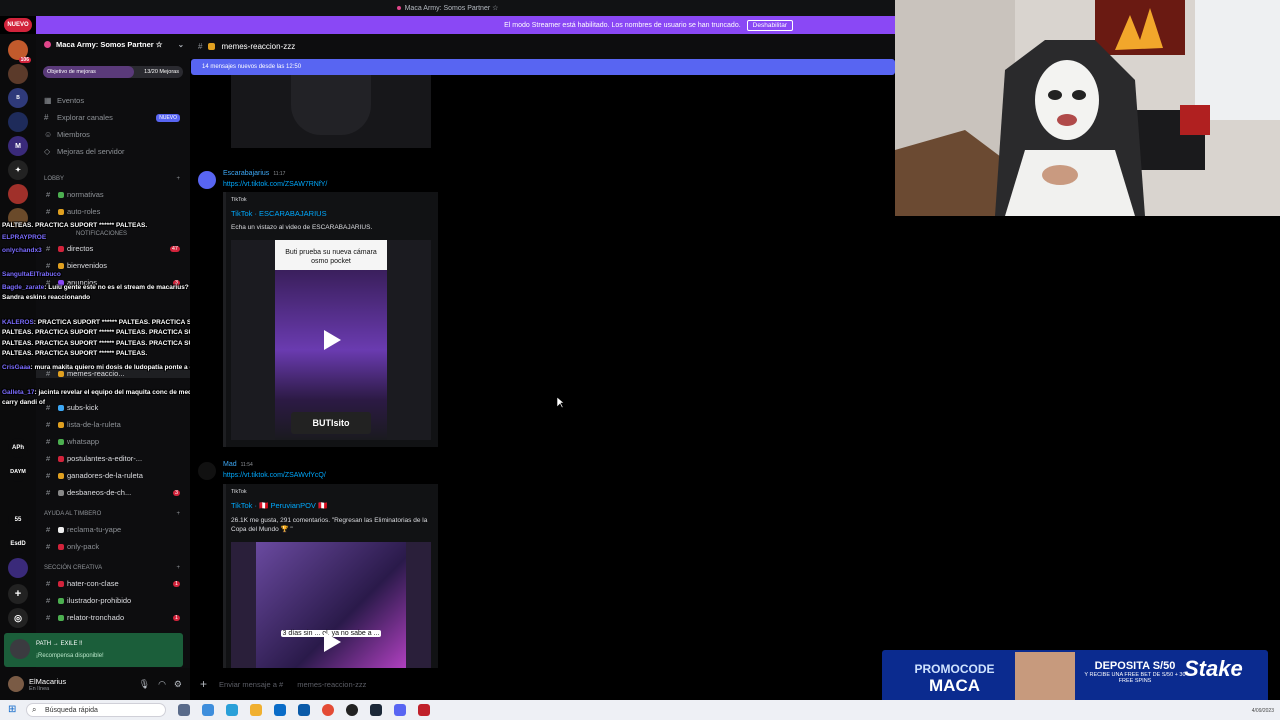  What do you see at coordinates (113, 441) in the screenshot?
I see `channel-whatsapp: # whatsapp` at bounding box center [113, 441].